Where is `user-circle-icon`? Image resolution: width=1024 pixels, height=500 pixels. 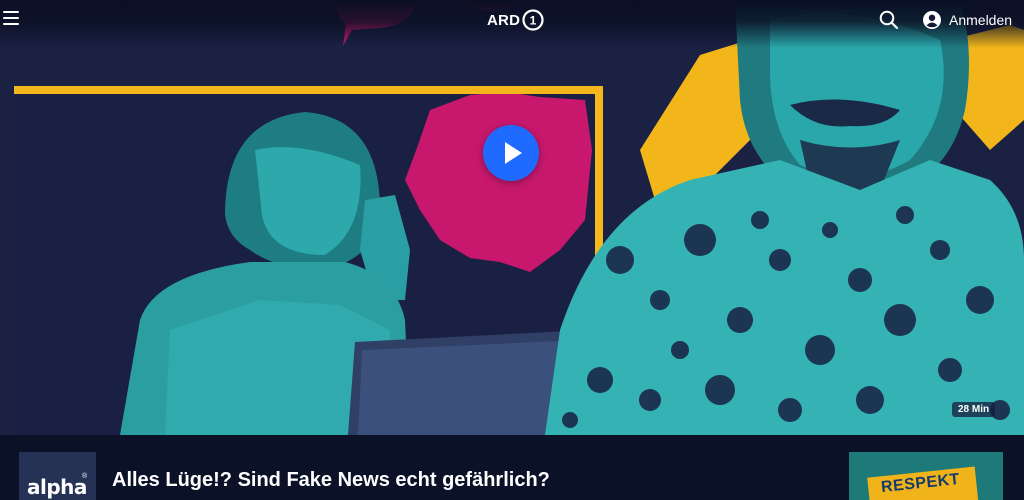 user-circle-icon is located at coordinates (932, 20).